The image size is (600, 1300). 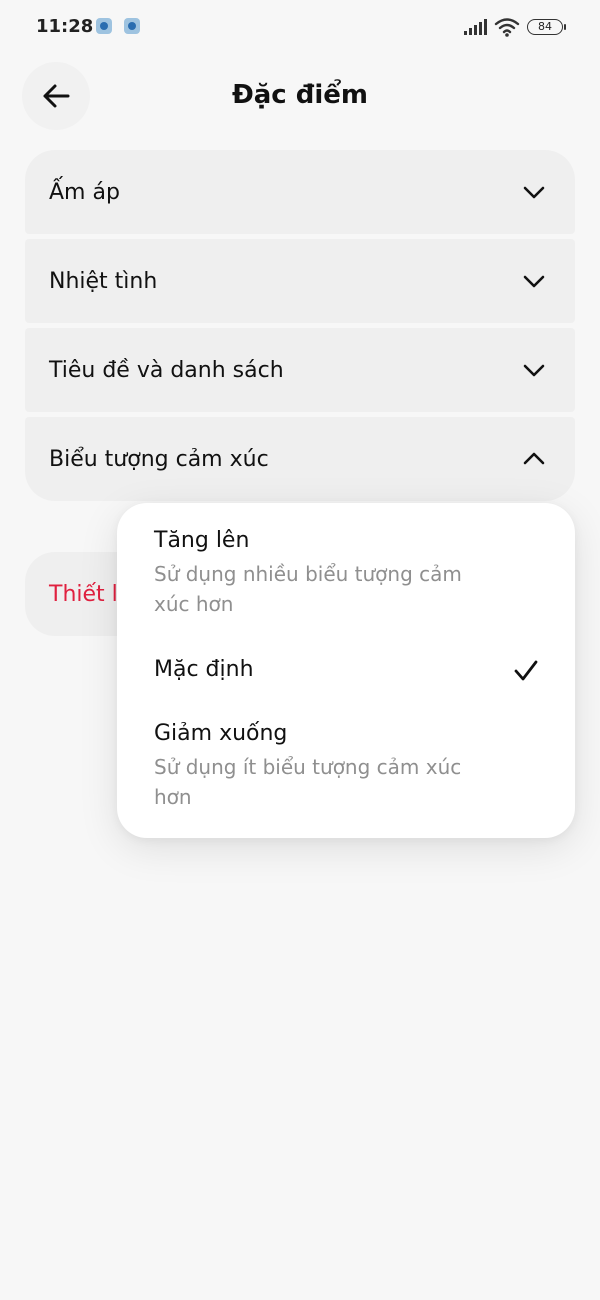 What do you see at coordinates (202, 540) in the screenshot?
I see `option-title: Tăng lên` at bounding box center [202, 540].